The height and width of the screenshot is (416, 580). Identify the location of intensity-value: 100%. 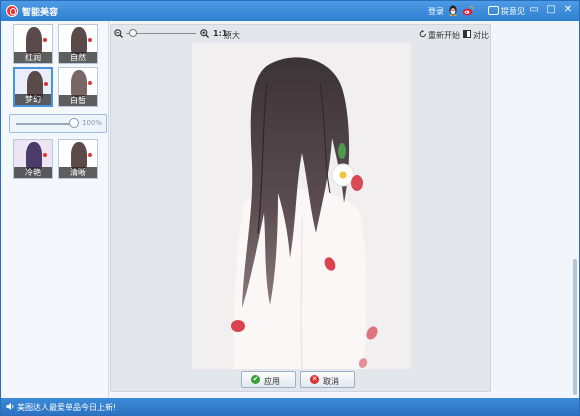
(92, 123).